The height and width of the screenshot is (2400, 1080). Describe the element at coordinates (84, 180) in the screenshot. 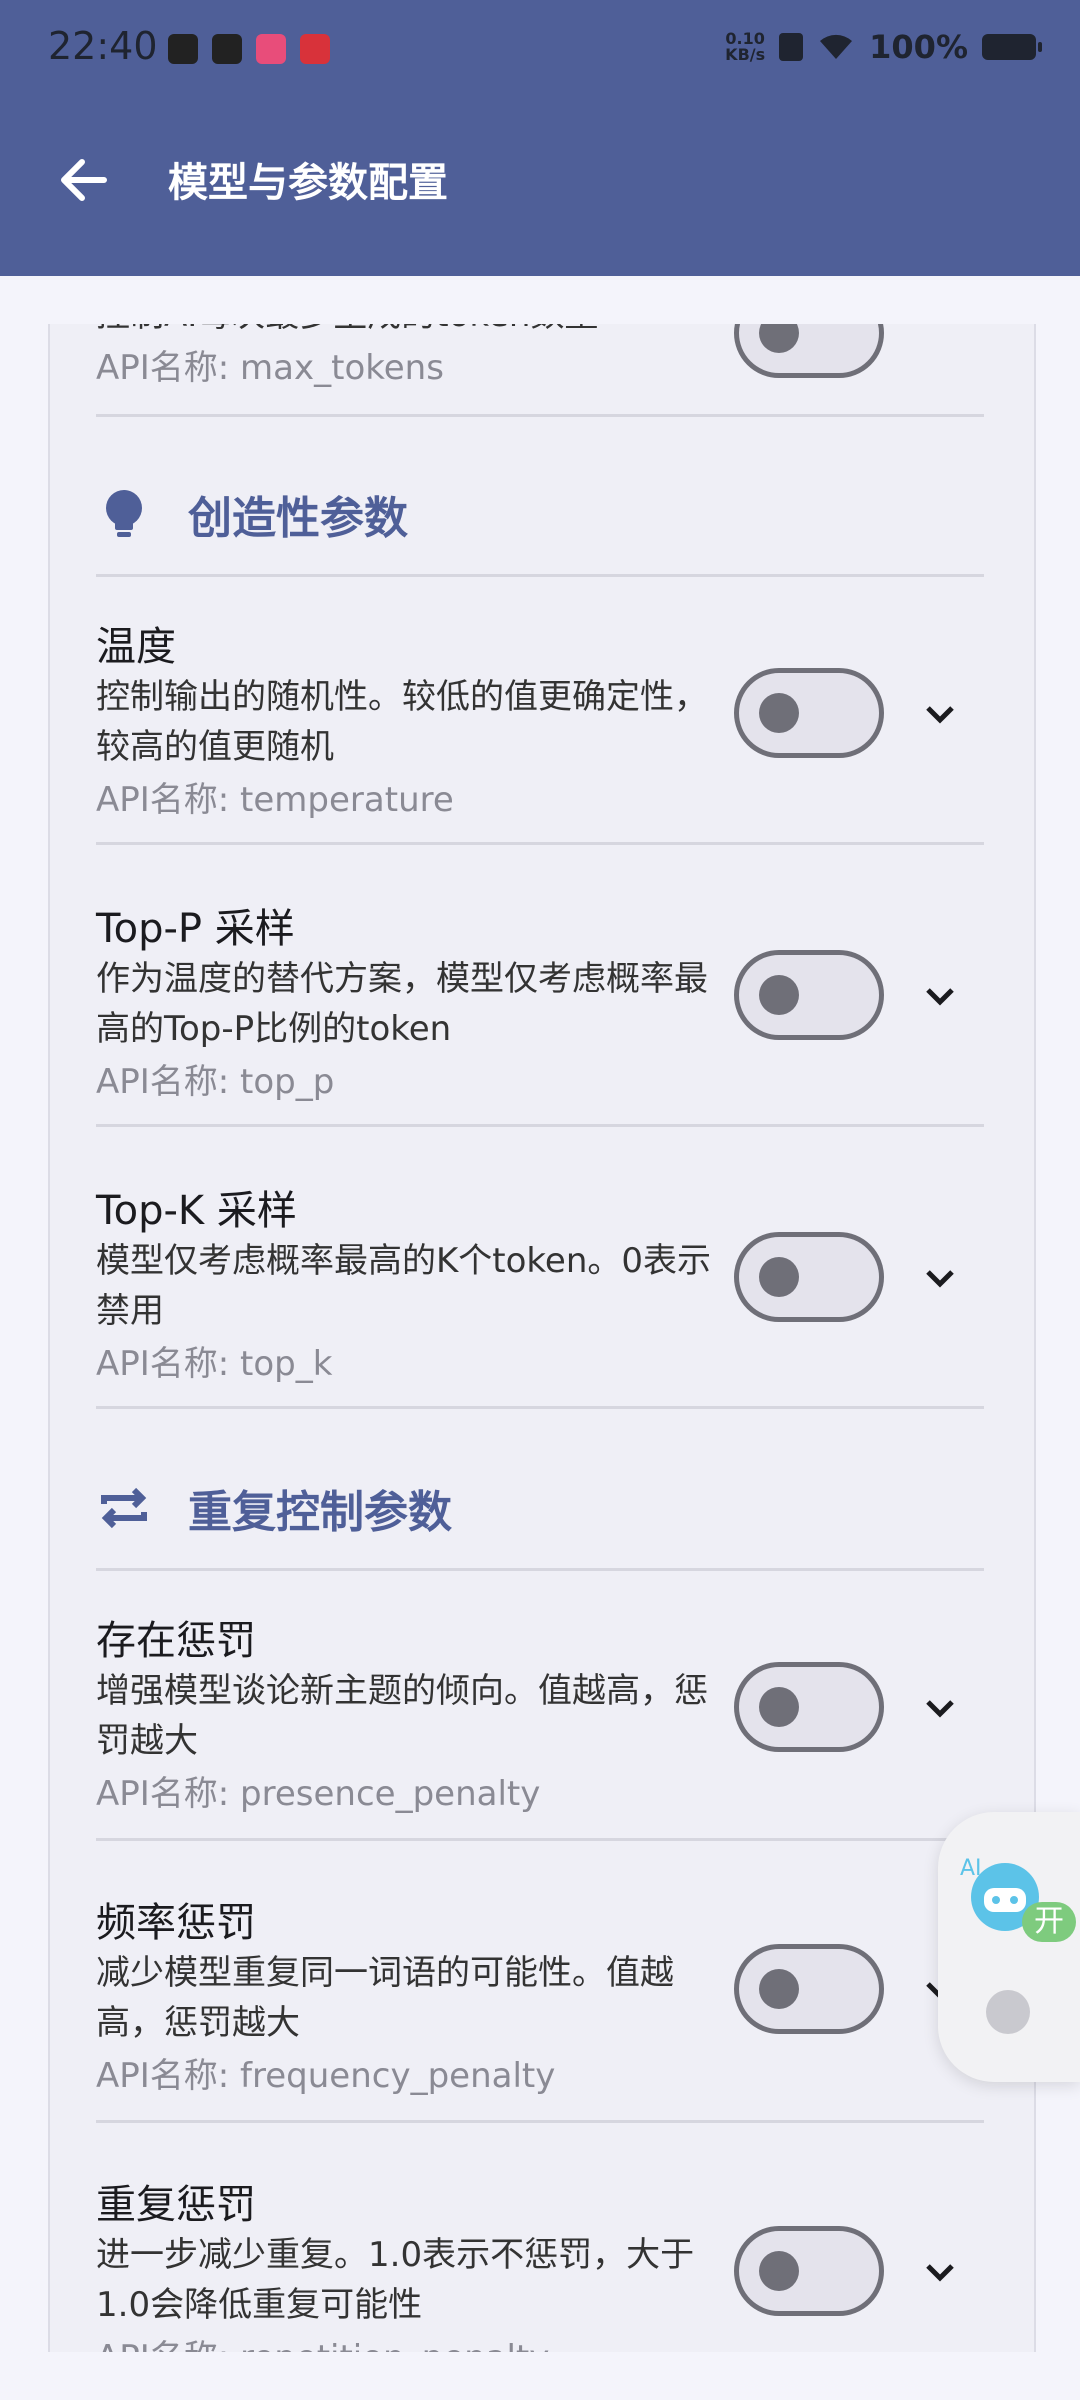

I see `back-arrow-icon` at that location.